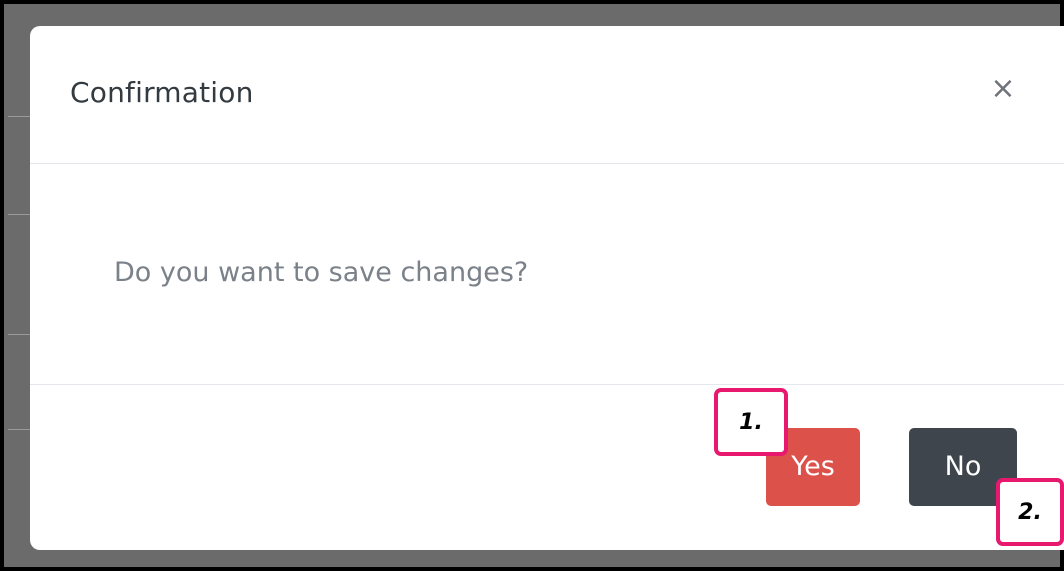  What do you see at coordinates (1003, 89) in the screenshot?
I see `close-icon: ×` at bounding box center [1003, 89].